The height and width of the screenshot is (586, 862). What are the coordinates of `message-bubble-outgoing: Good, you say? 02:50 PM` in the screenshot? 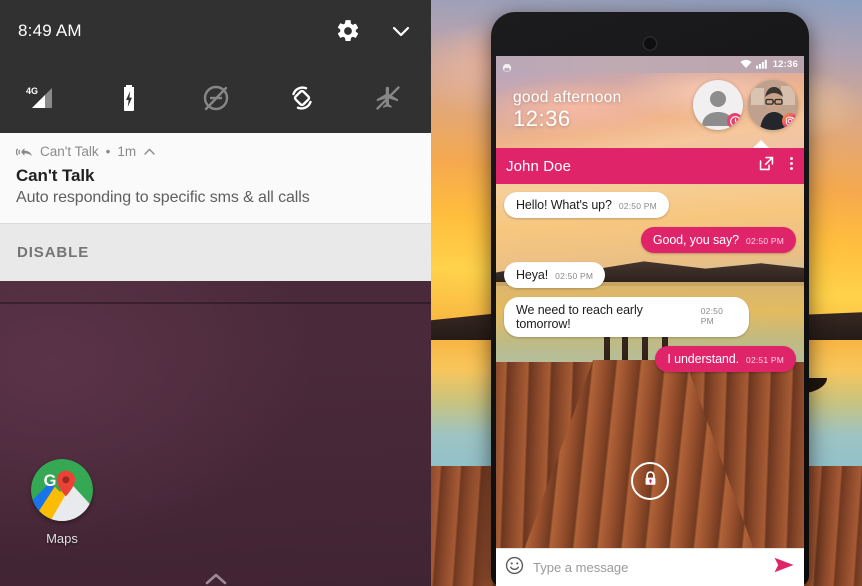 It's located at (718, 240).